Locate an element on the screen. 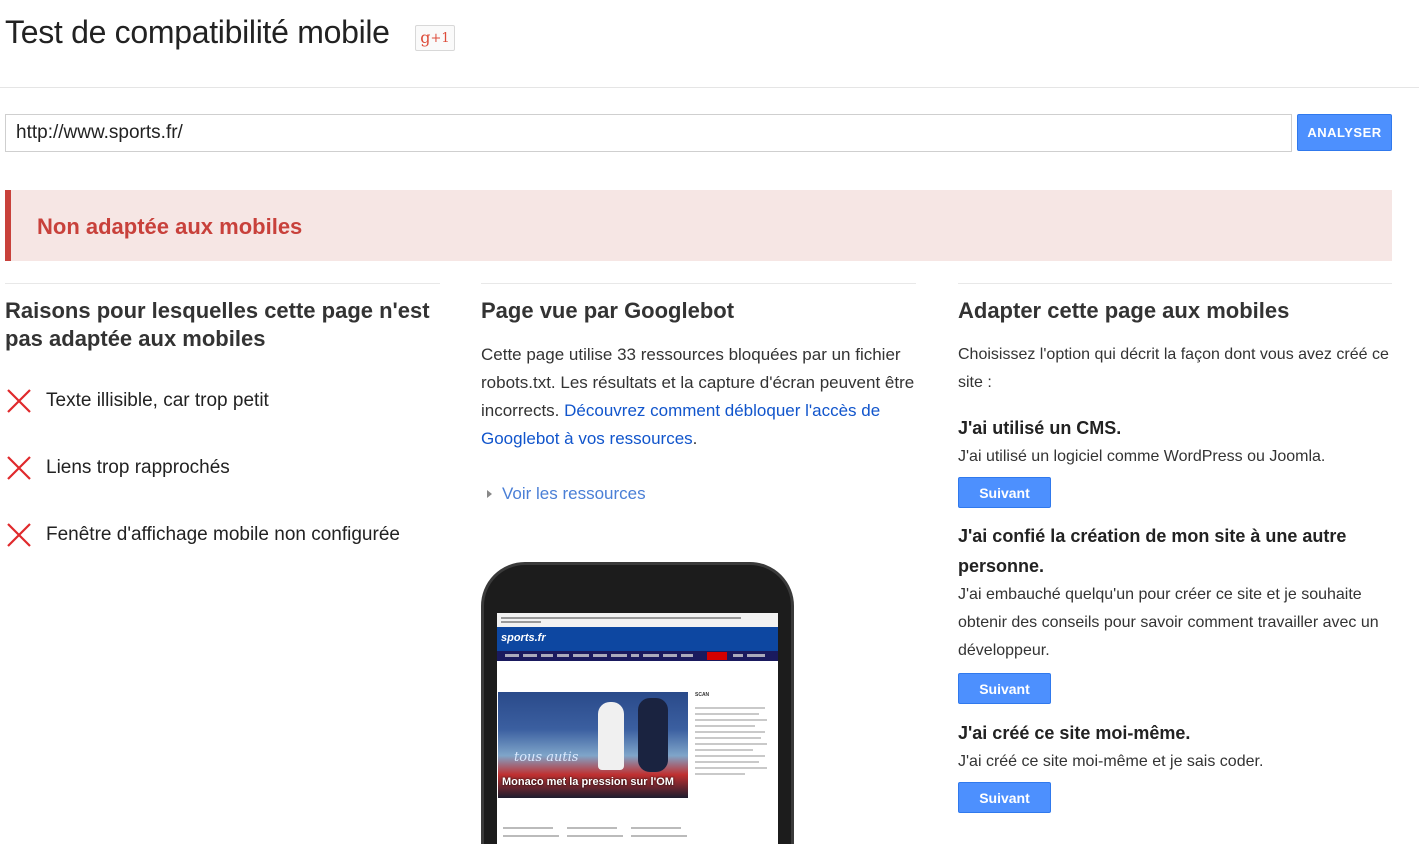 The height and width of the screenshot is (844, 1419). screenshot-cookie-bar is located at coordinates (637, 620).